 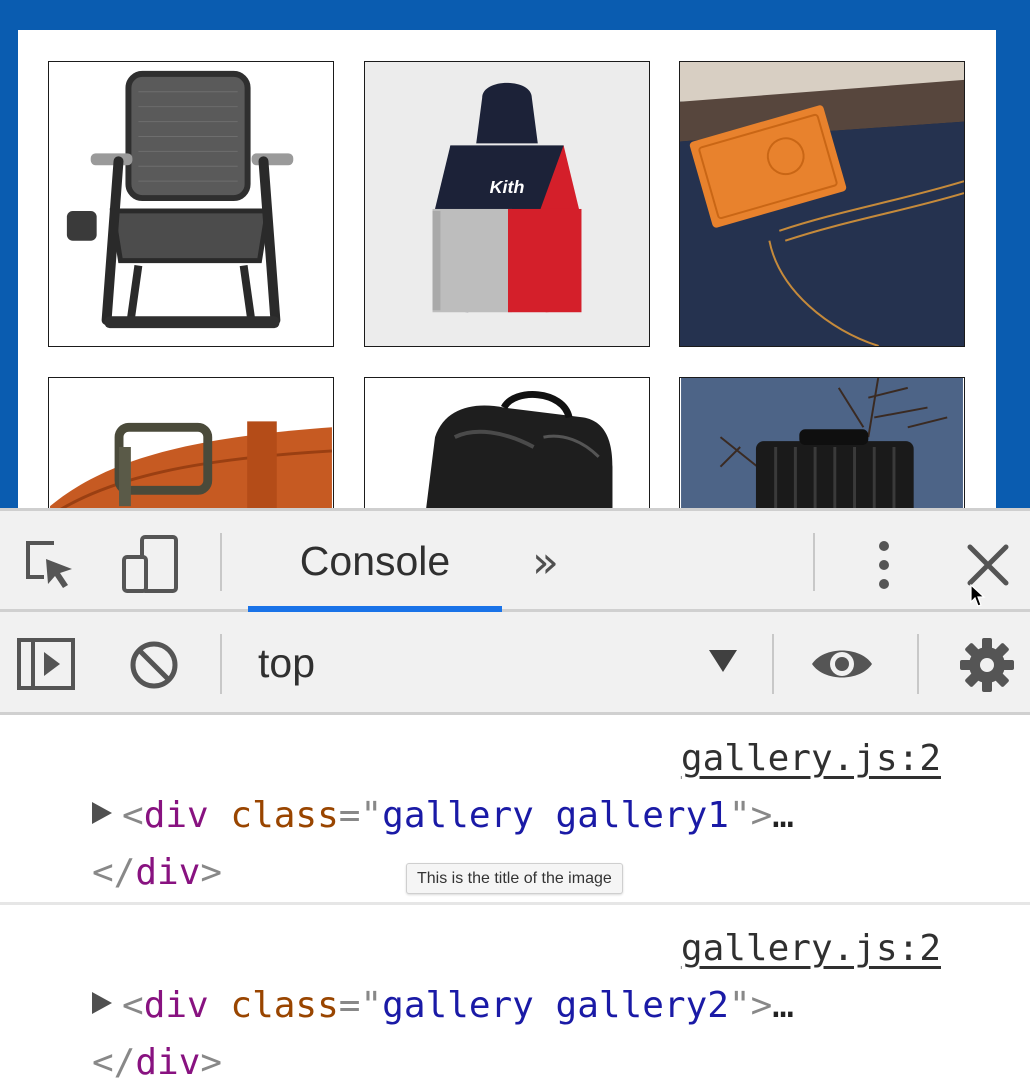 What do you see at coordinates (514, 878) in the screenshot?
I see `image-title-tooltip: This is the title of the image` at bounding box center [514, 878].